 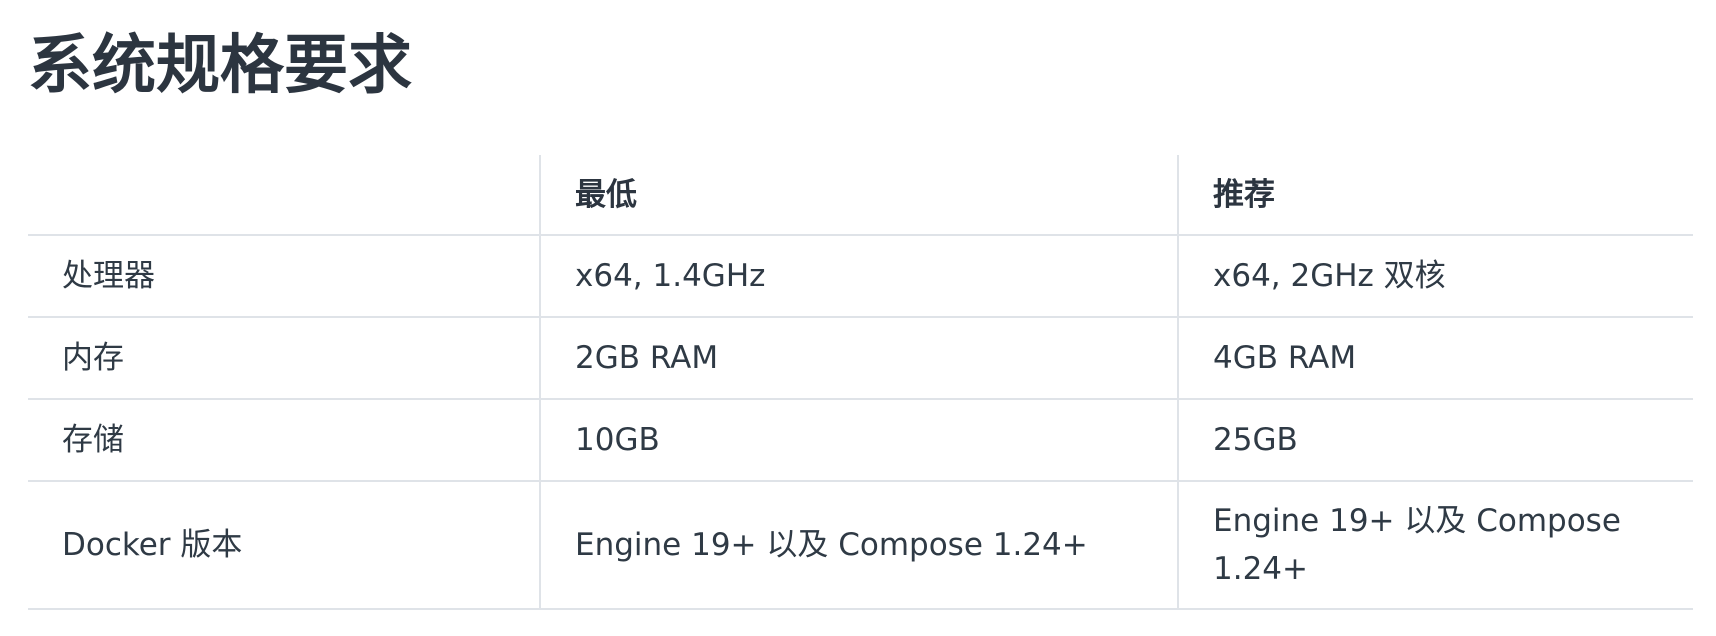 I want to click on row-label: 存储, so click(x=284, y=440).